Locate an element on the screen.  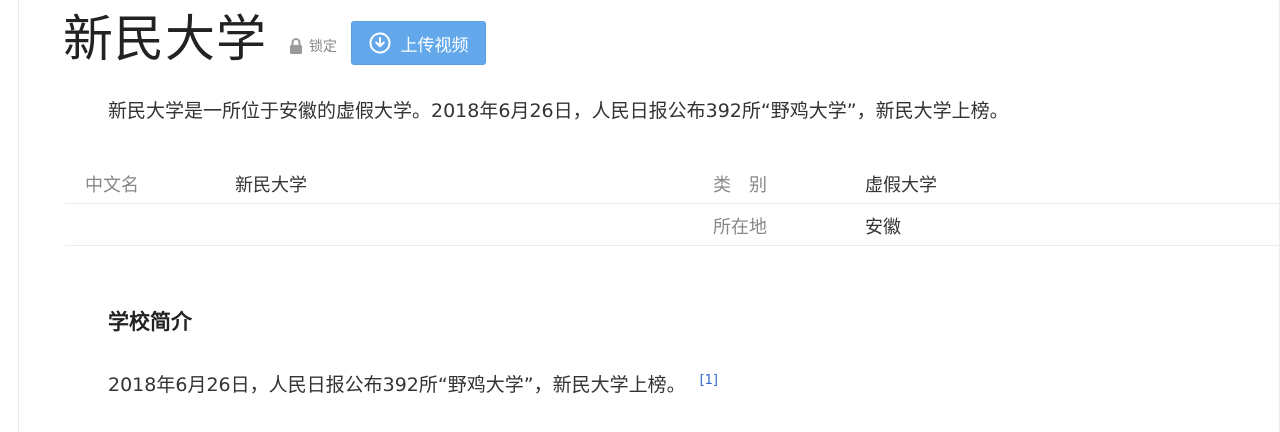
upload-video-label: 上传视频 is located at coordinates (434, 45).